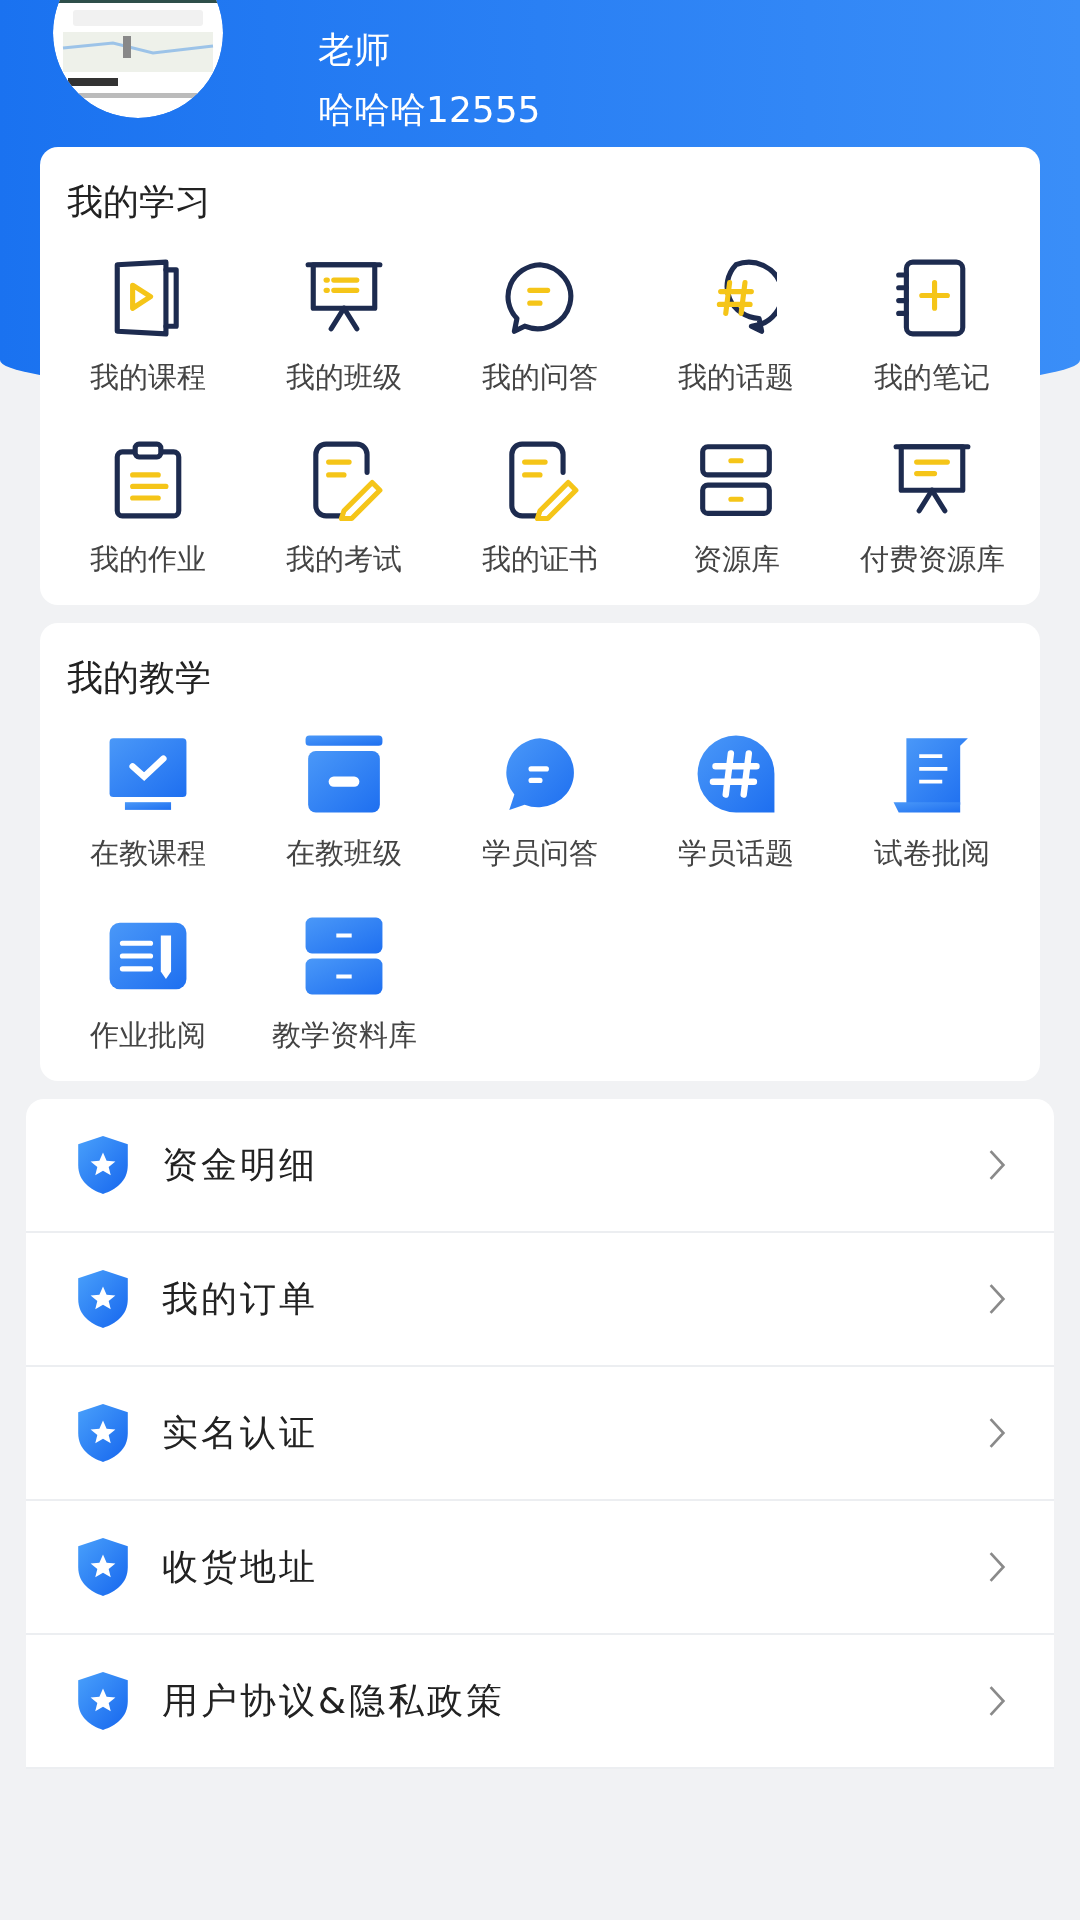 The width and height of the screenshot is (1080, 1920). What do you see at coordinates (148, 509) in the screenshot?
I see `feature-item: 我的作业` at bounding box center [148, 509].